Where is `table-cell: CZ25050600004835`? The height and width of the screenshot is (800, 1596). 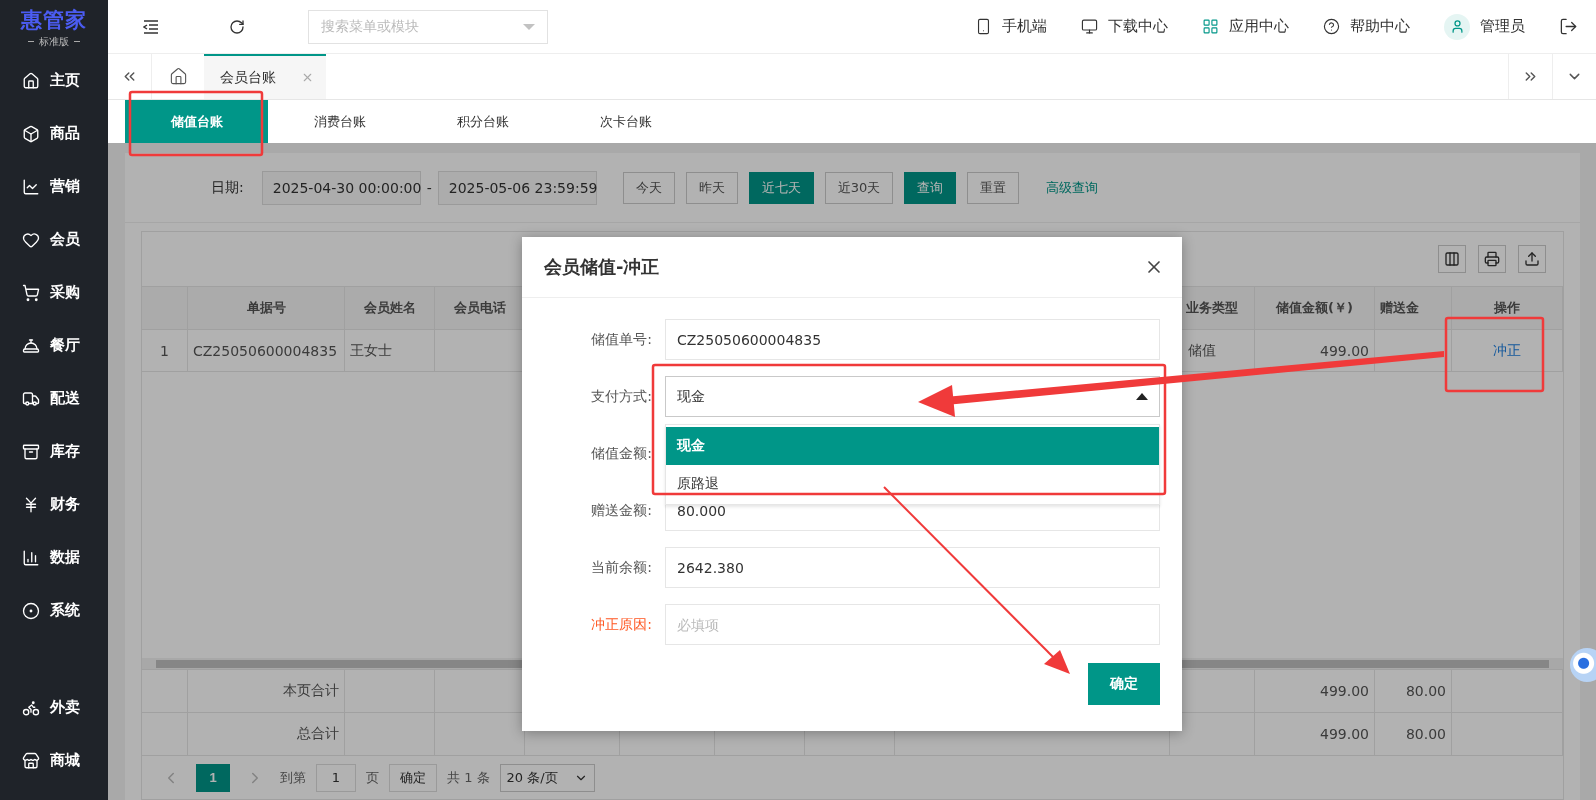
table-cell: CZ25050600004835 is located at coordinates (266, 350).